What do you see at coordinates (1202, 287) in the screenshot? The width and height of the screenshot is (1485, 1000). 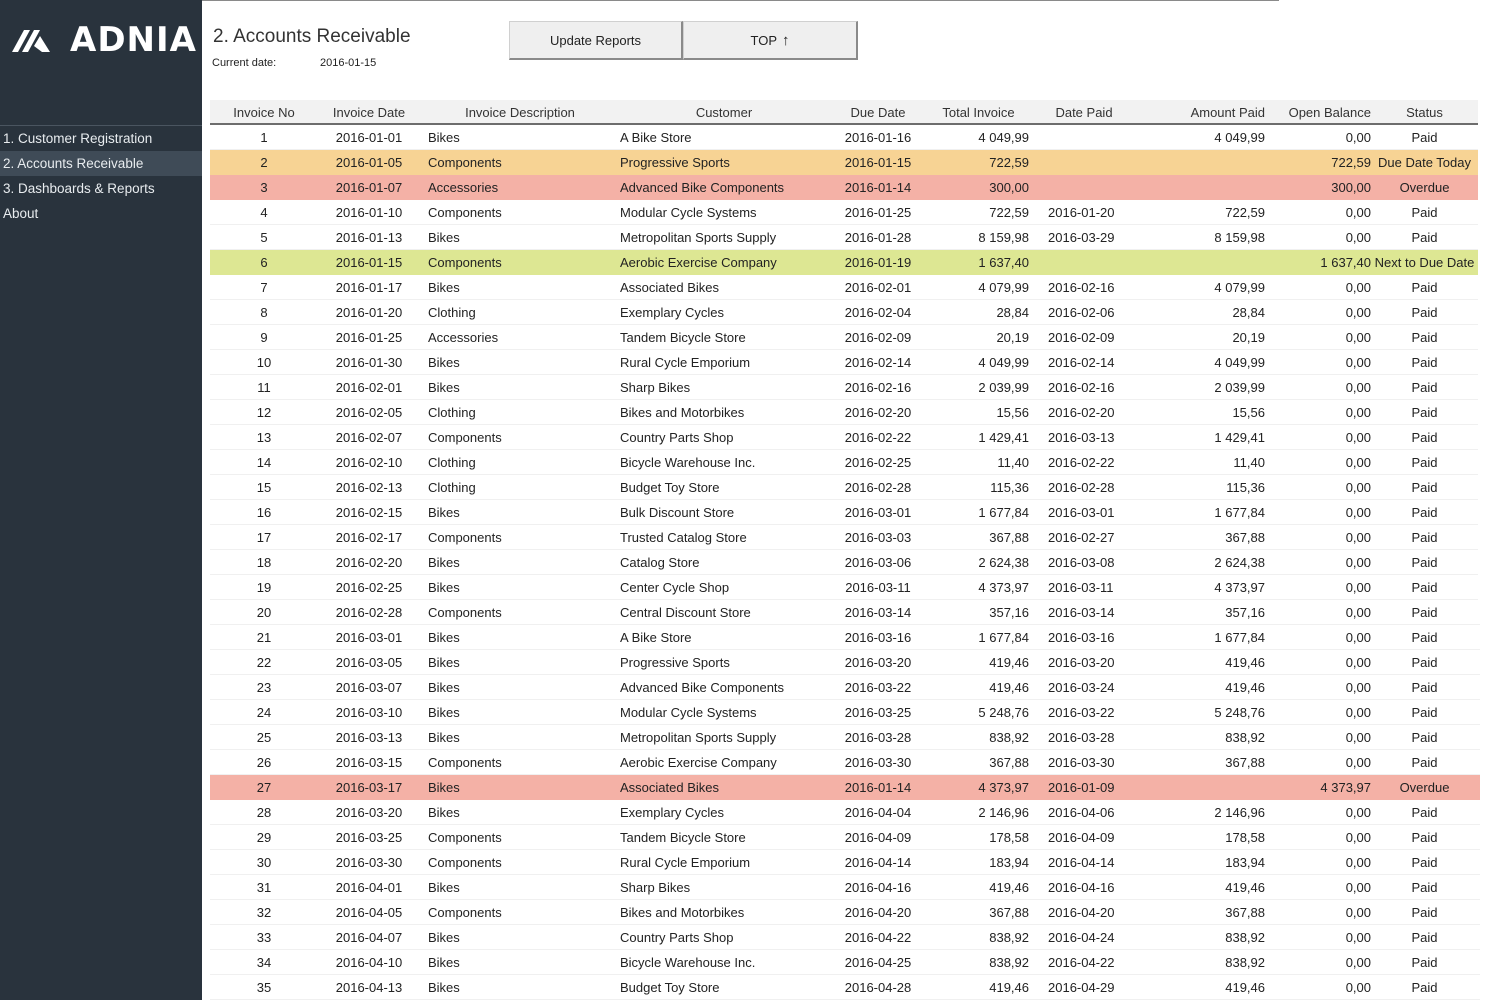 I see `amount-paid-cell: 4 079,99` at bounding box center [1202, 287].